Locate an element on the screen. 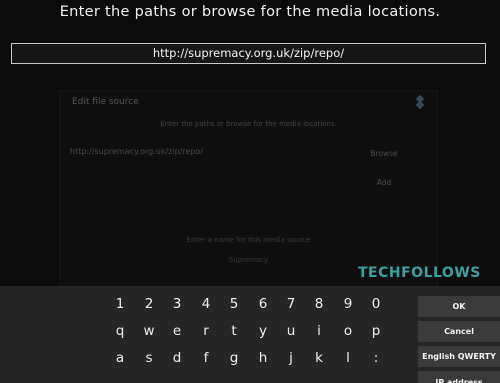 This screenshot has height=383, width=500. key-r: r is located at coordinates (206, 331).